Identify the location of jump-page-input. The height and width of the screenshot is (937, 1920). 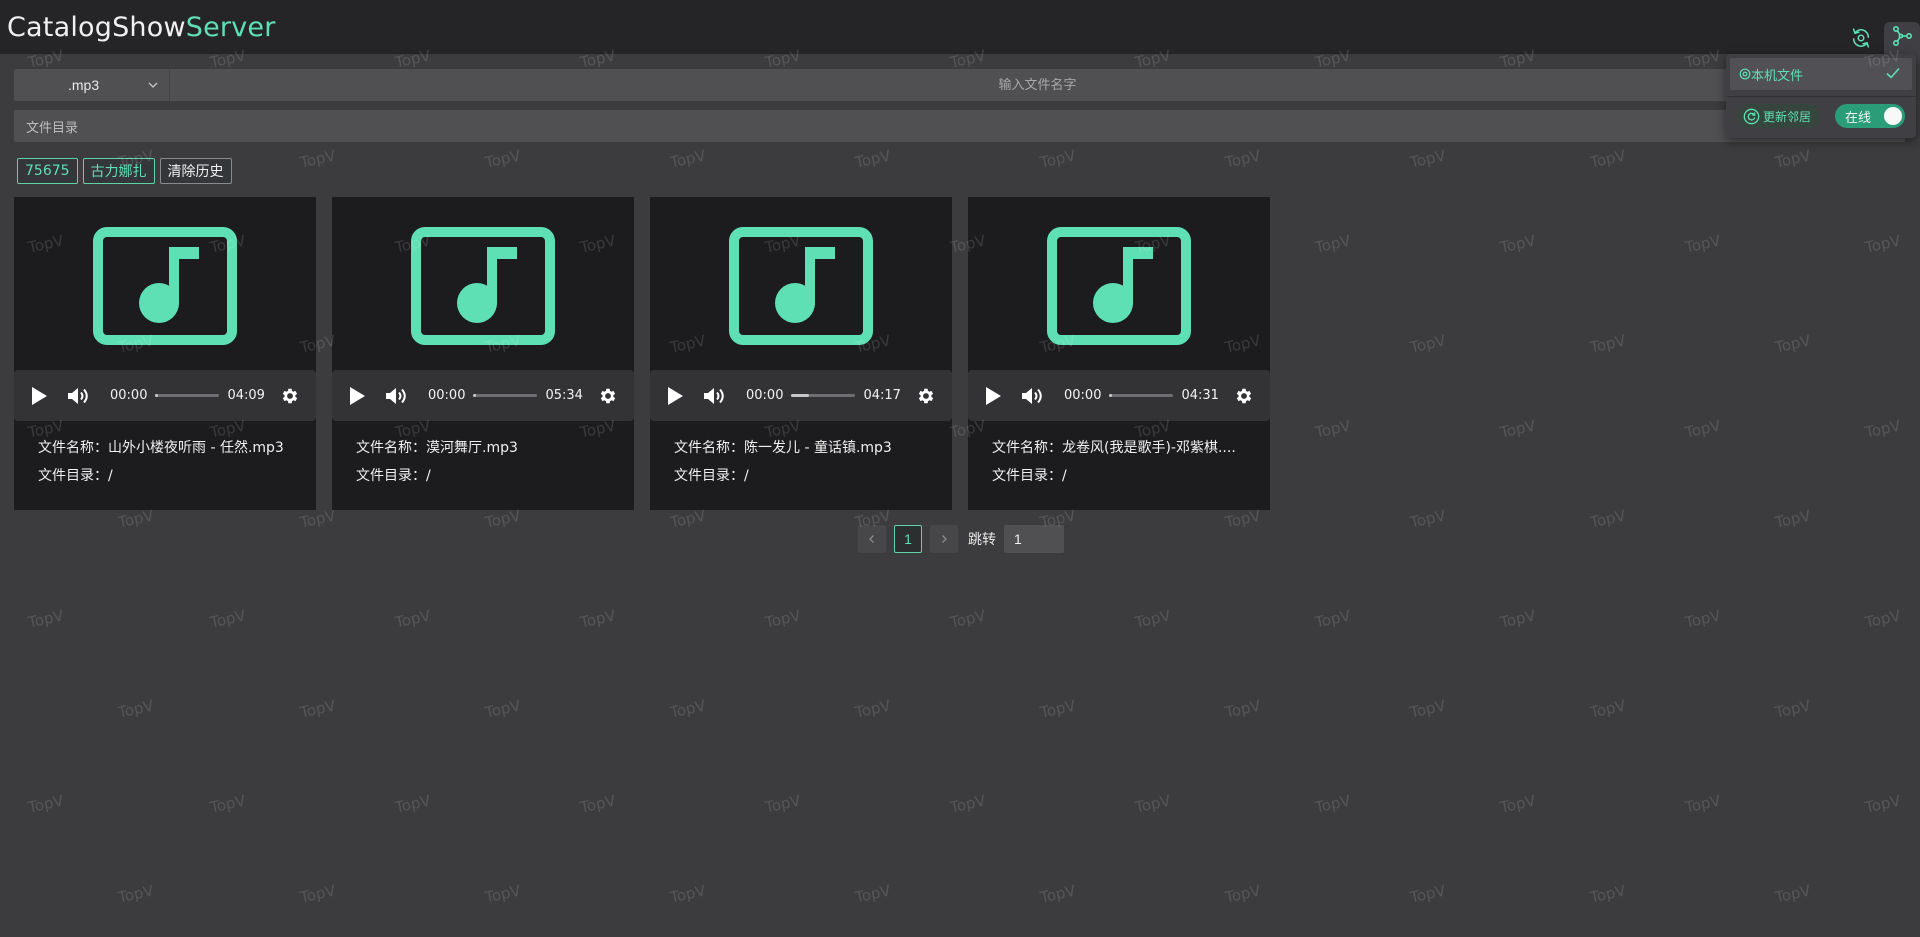
(1034, 539).